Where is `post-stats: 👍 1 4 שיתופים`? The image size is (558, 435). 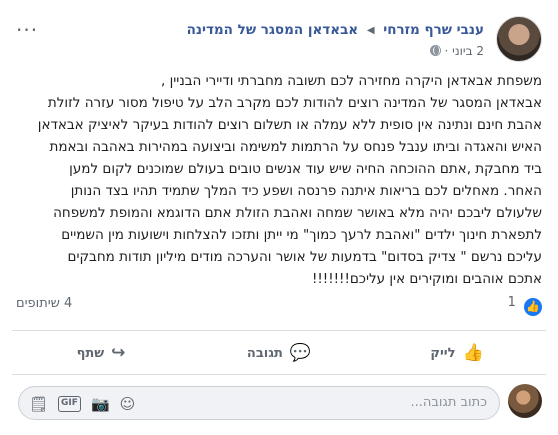
post-stats: 👍 1 4 שיתופים is located at coordinates (279, 304).